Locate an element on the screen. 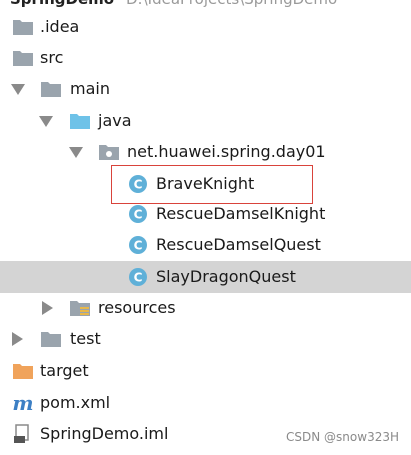  tree-item-label: SpringDemo.iml is located at coordinates (104, 433).